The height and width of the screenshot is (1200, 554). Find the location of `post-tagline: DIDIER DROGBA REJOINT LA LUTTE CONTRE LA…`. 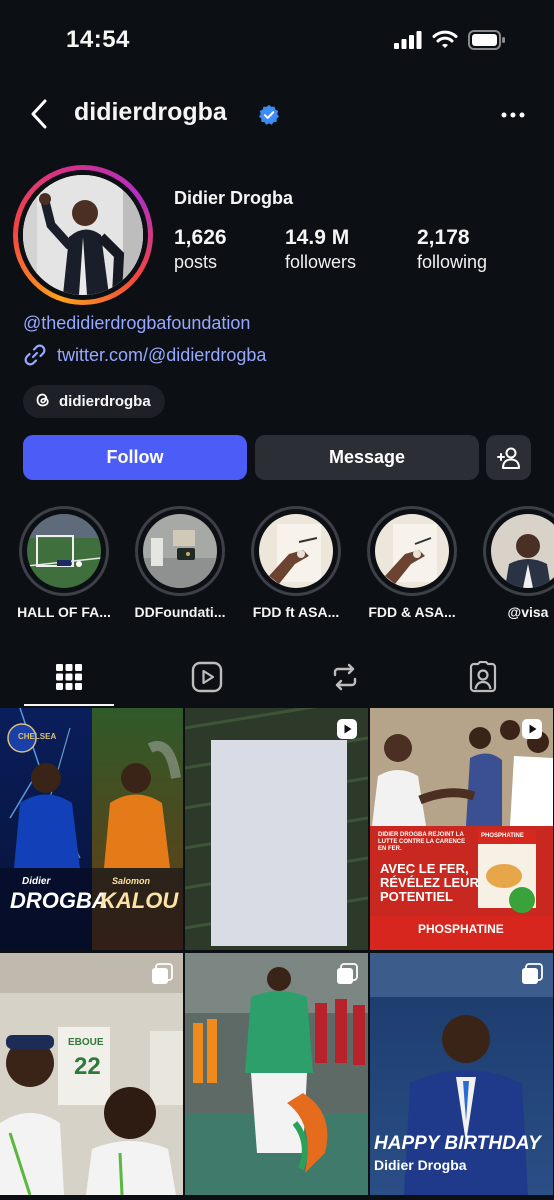

post-tagline: DIDIER DROGBA REJOINT LA LUTTE CONTRE LA… is located at coordinates (422, 842).